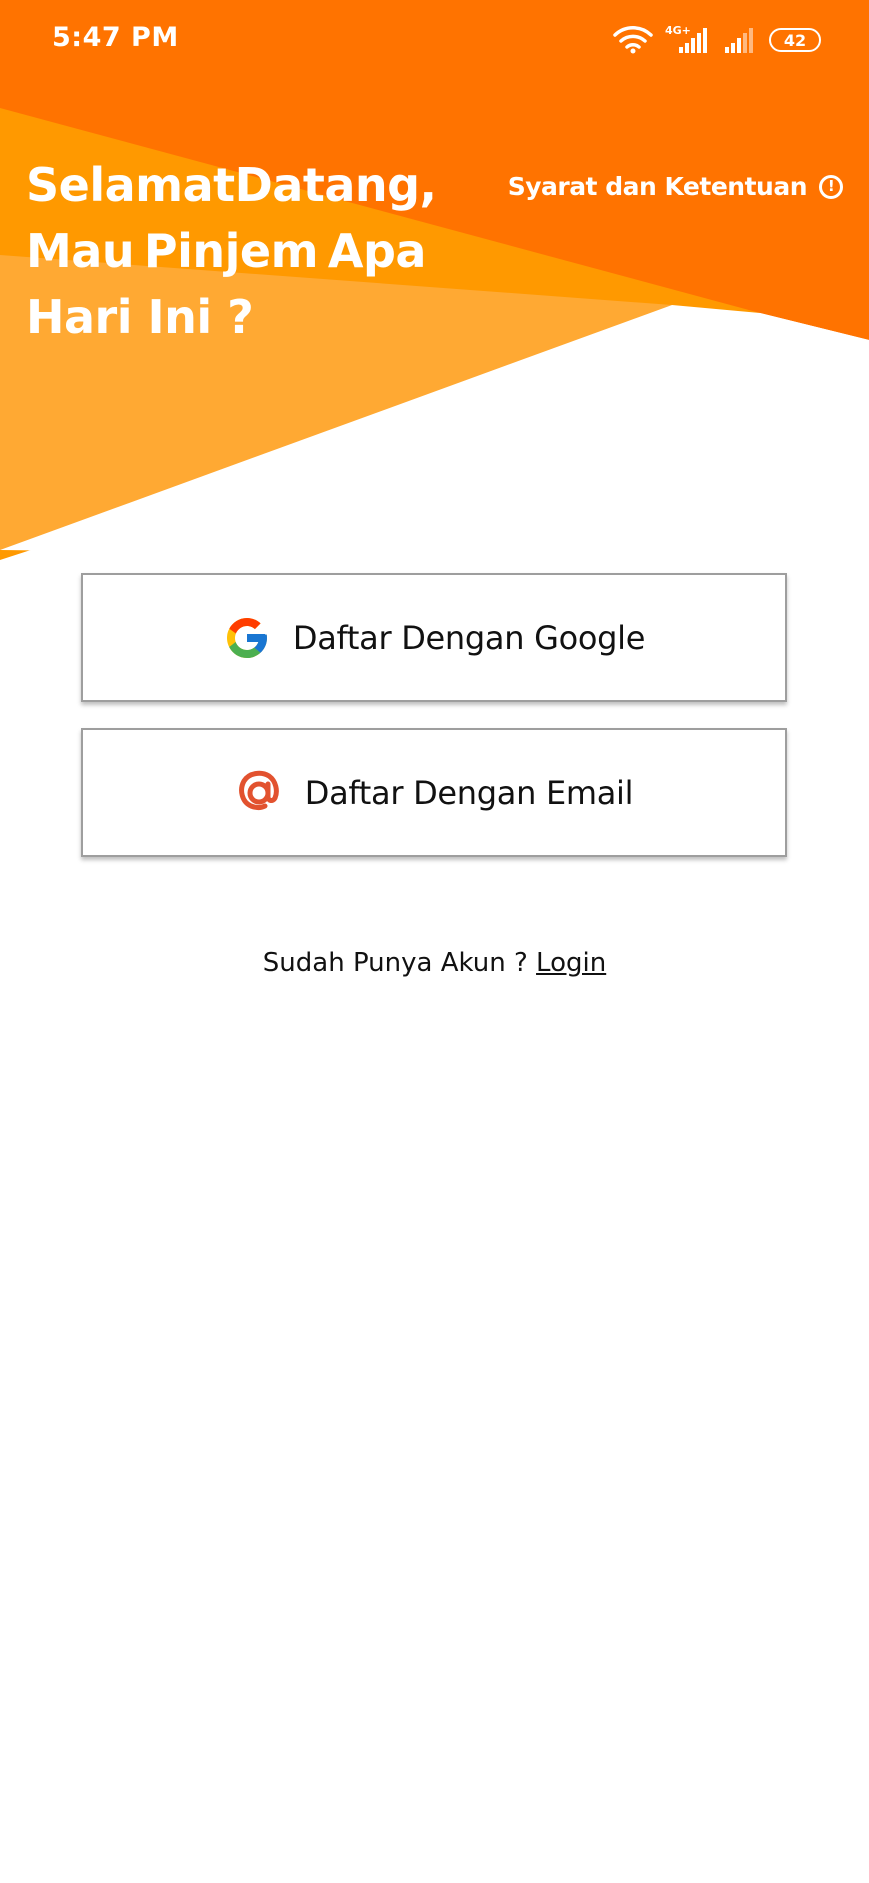 Image resolution: width=869 pixels, height=1883 pixels. Describe the element at coordinates (739, 40) in the screenshot. I see `signal-icon` at that location.